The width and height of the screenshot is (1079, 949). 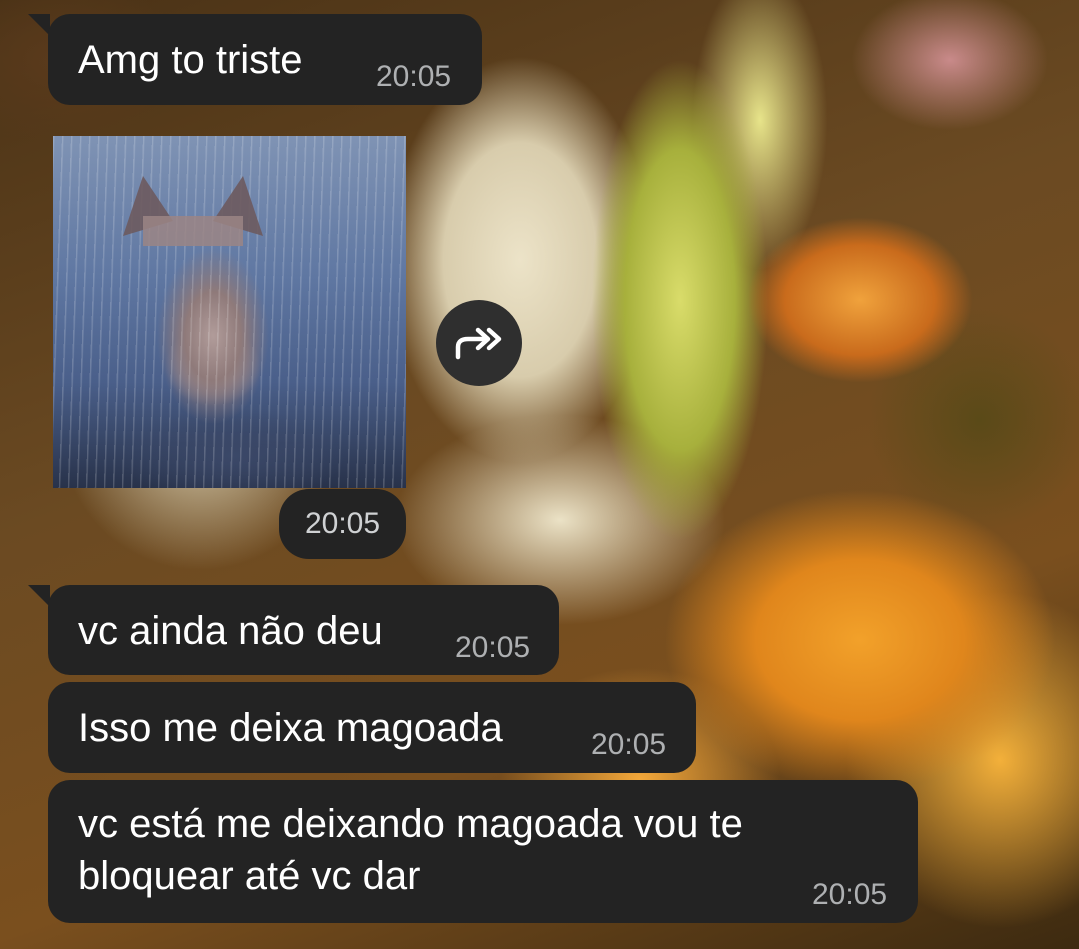 I want to click on message-bubble: vc ainda não deu 20:05, so click(x=303, y=630).